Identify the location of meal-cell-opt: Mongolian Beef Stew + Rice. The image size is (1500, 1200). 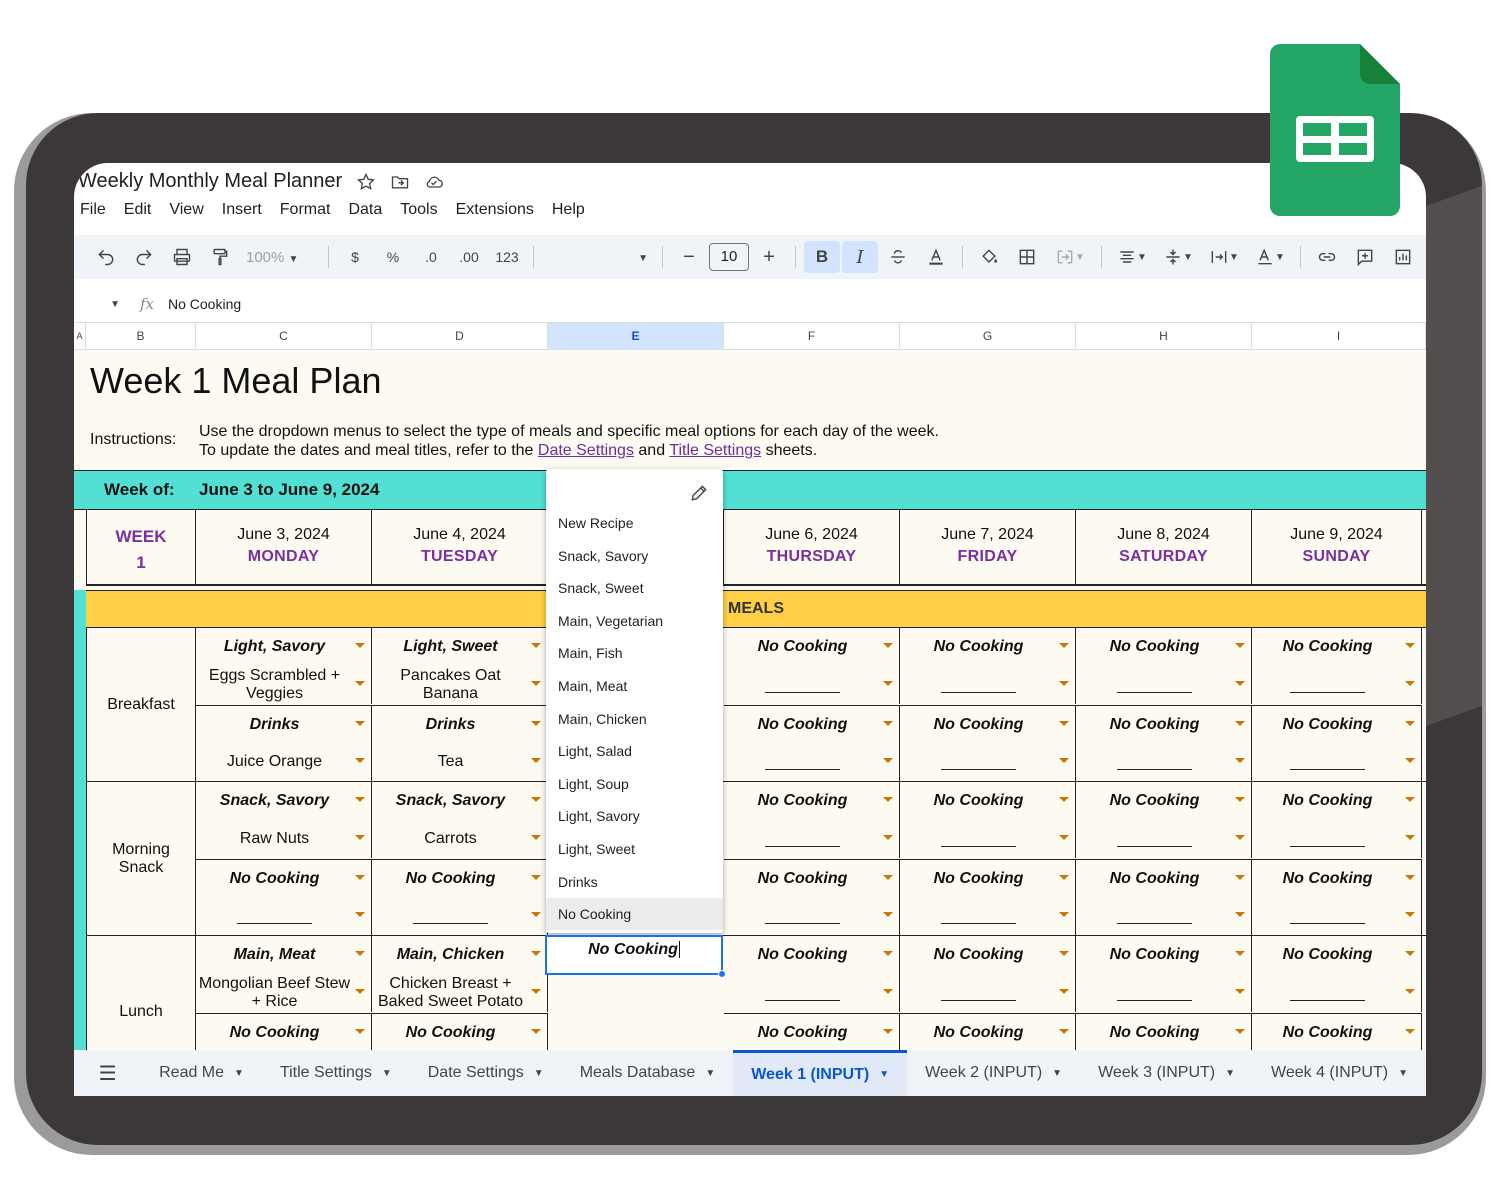
(284, 993).